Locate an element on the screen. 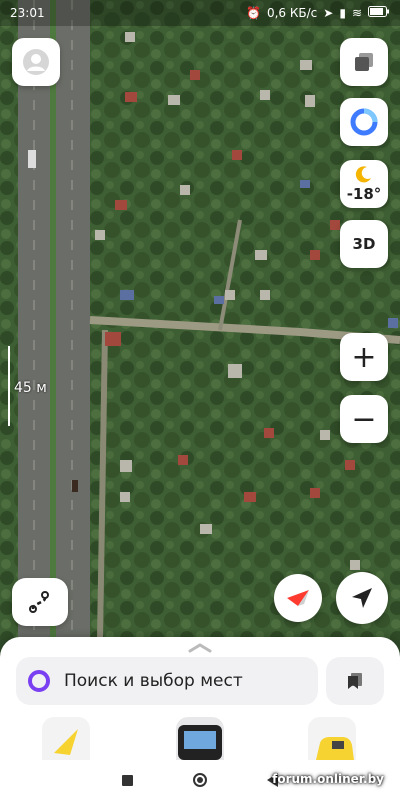  weather-temperature: -18° is located at coordinates (364, 194).